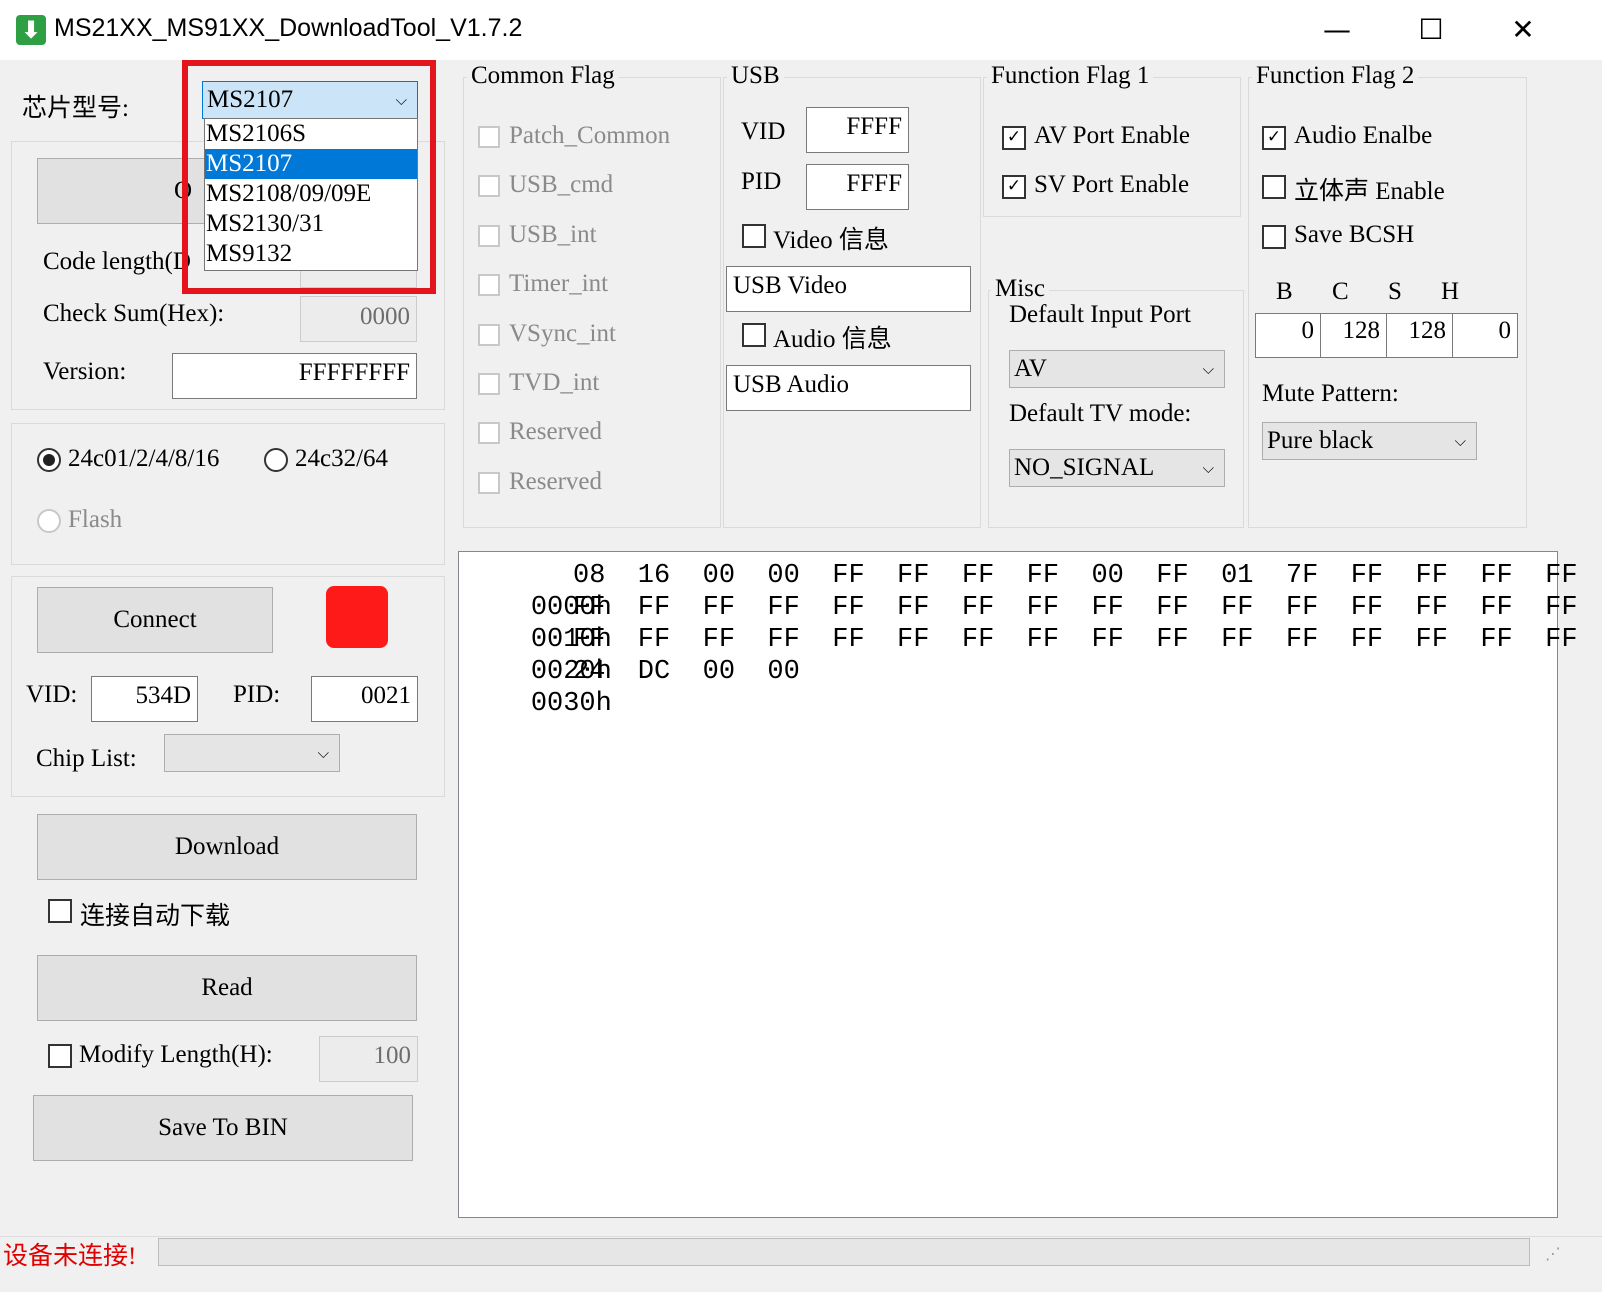  I want to click on usb-vid-label: VID, so click(763, 131).